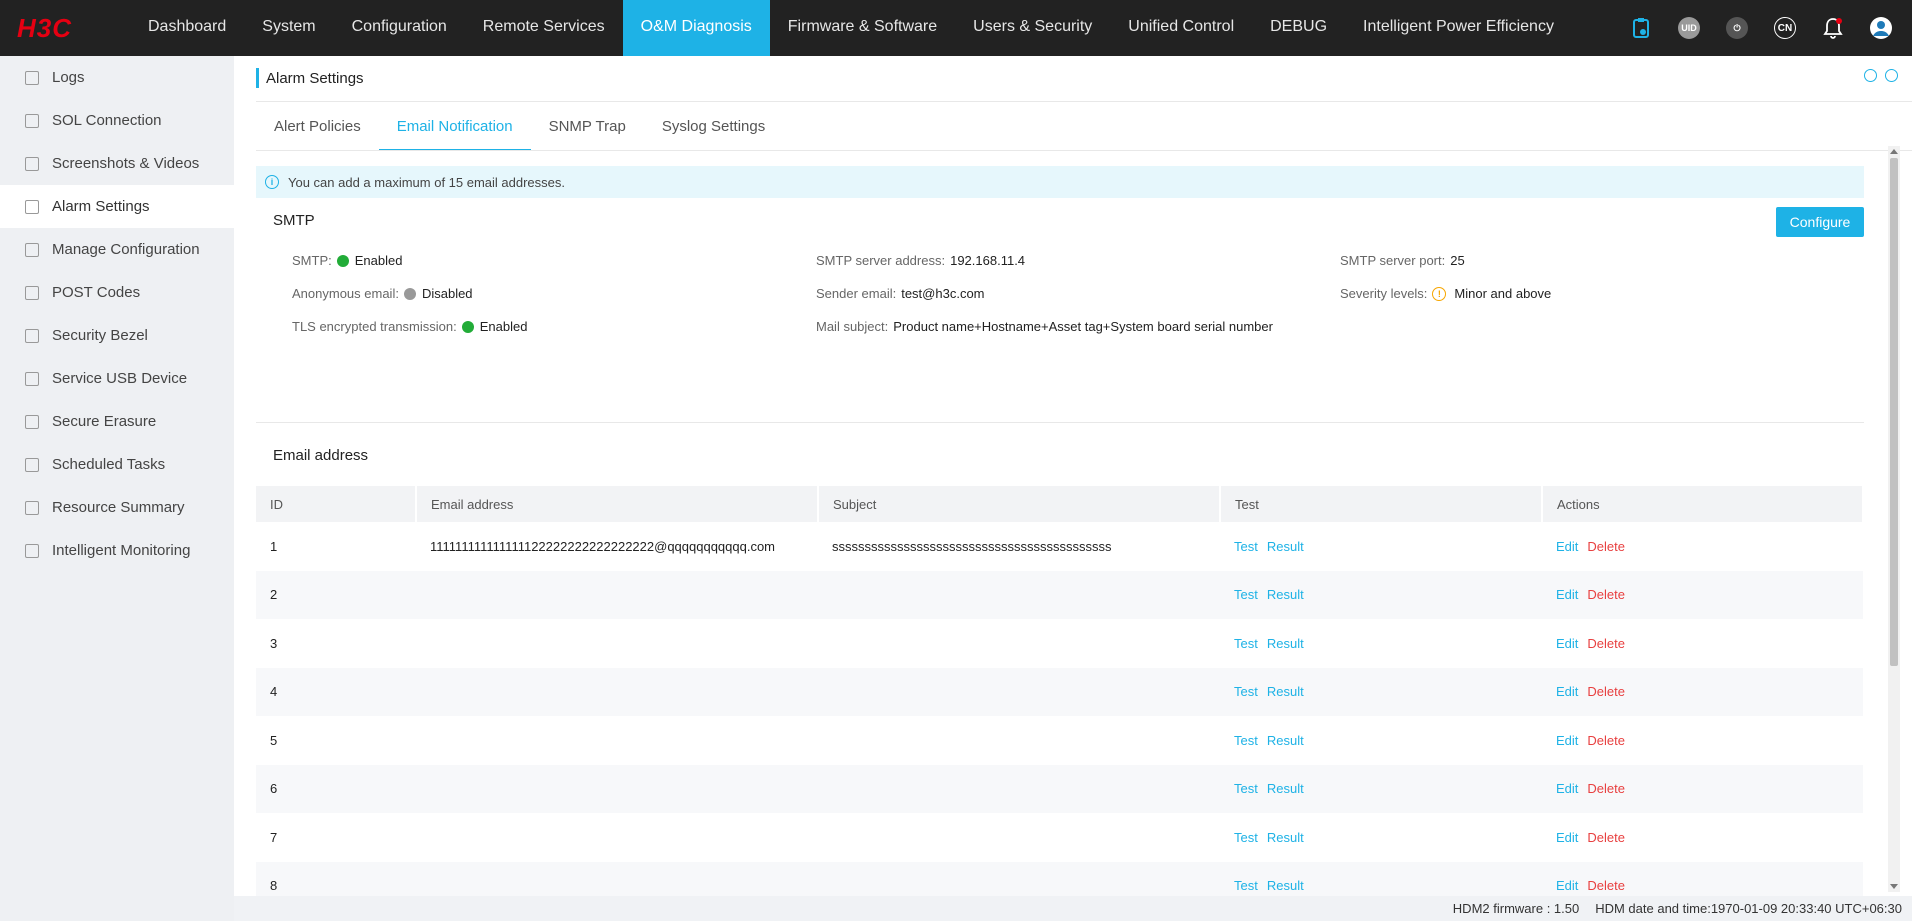 This screenshot has height=921, width=1912. I want to click on row-id: 5, so click(274, 740).